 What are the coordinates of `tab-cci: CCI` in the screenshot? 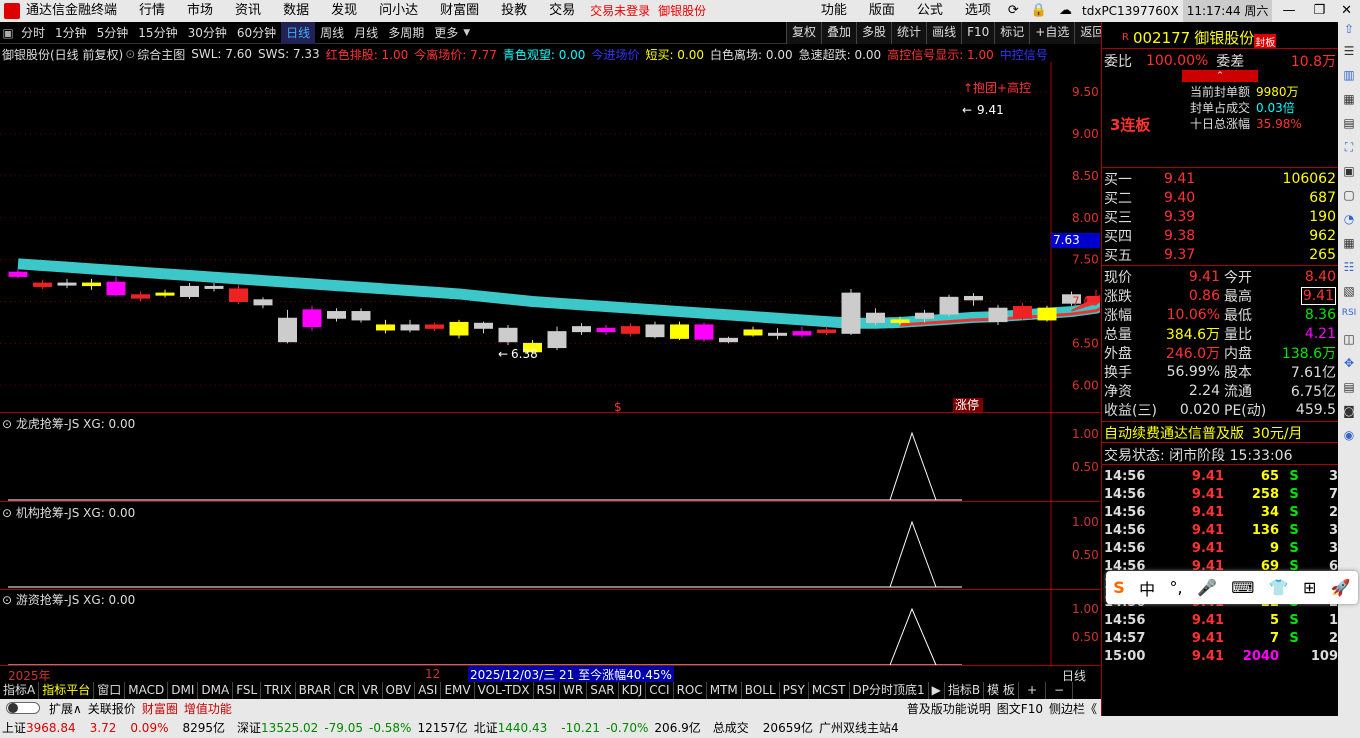 It's located at (660, 690).